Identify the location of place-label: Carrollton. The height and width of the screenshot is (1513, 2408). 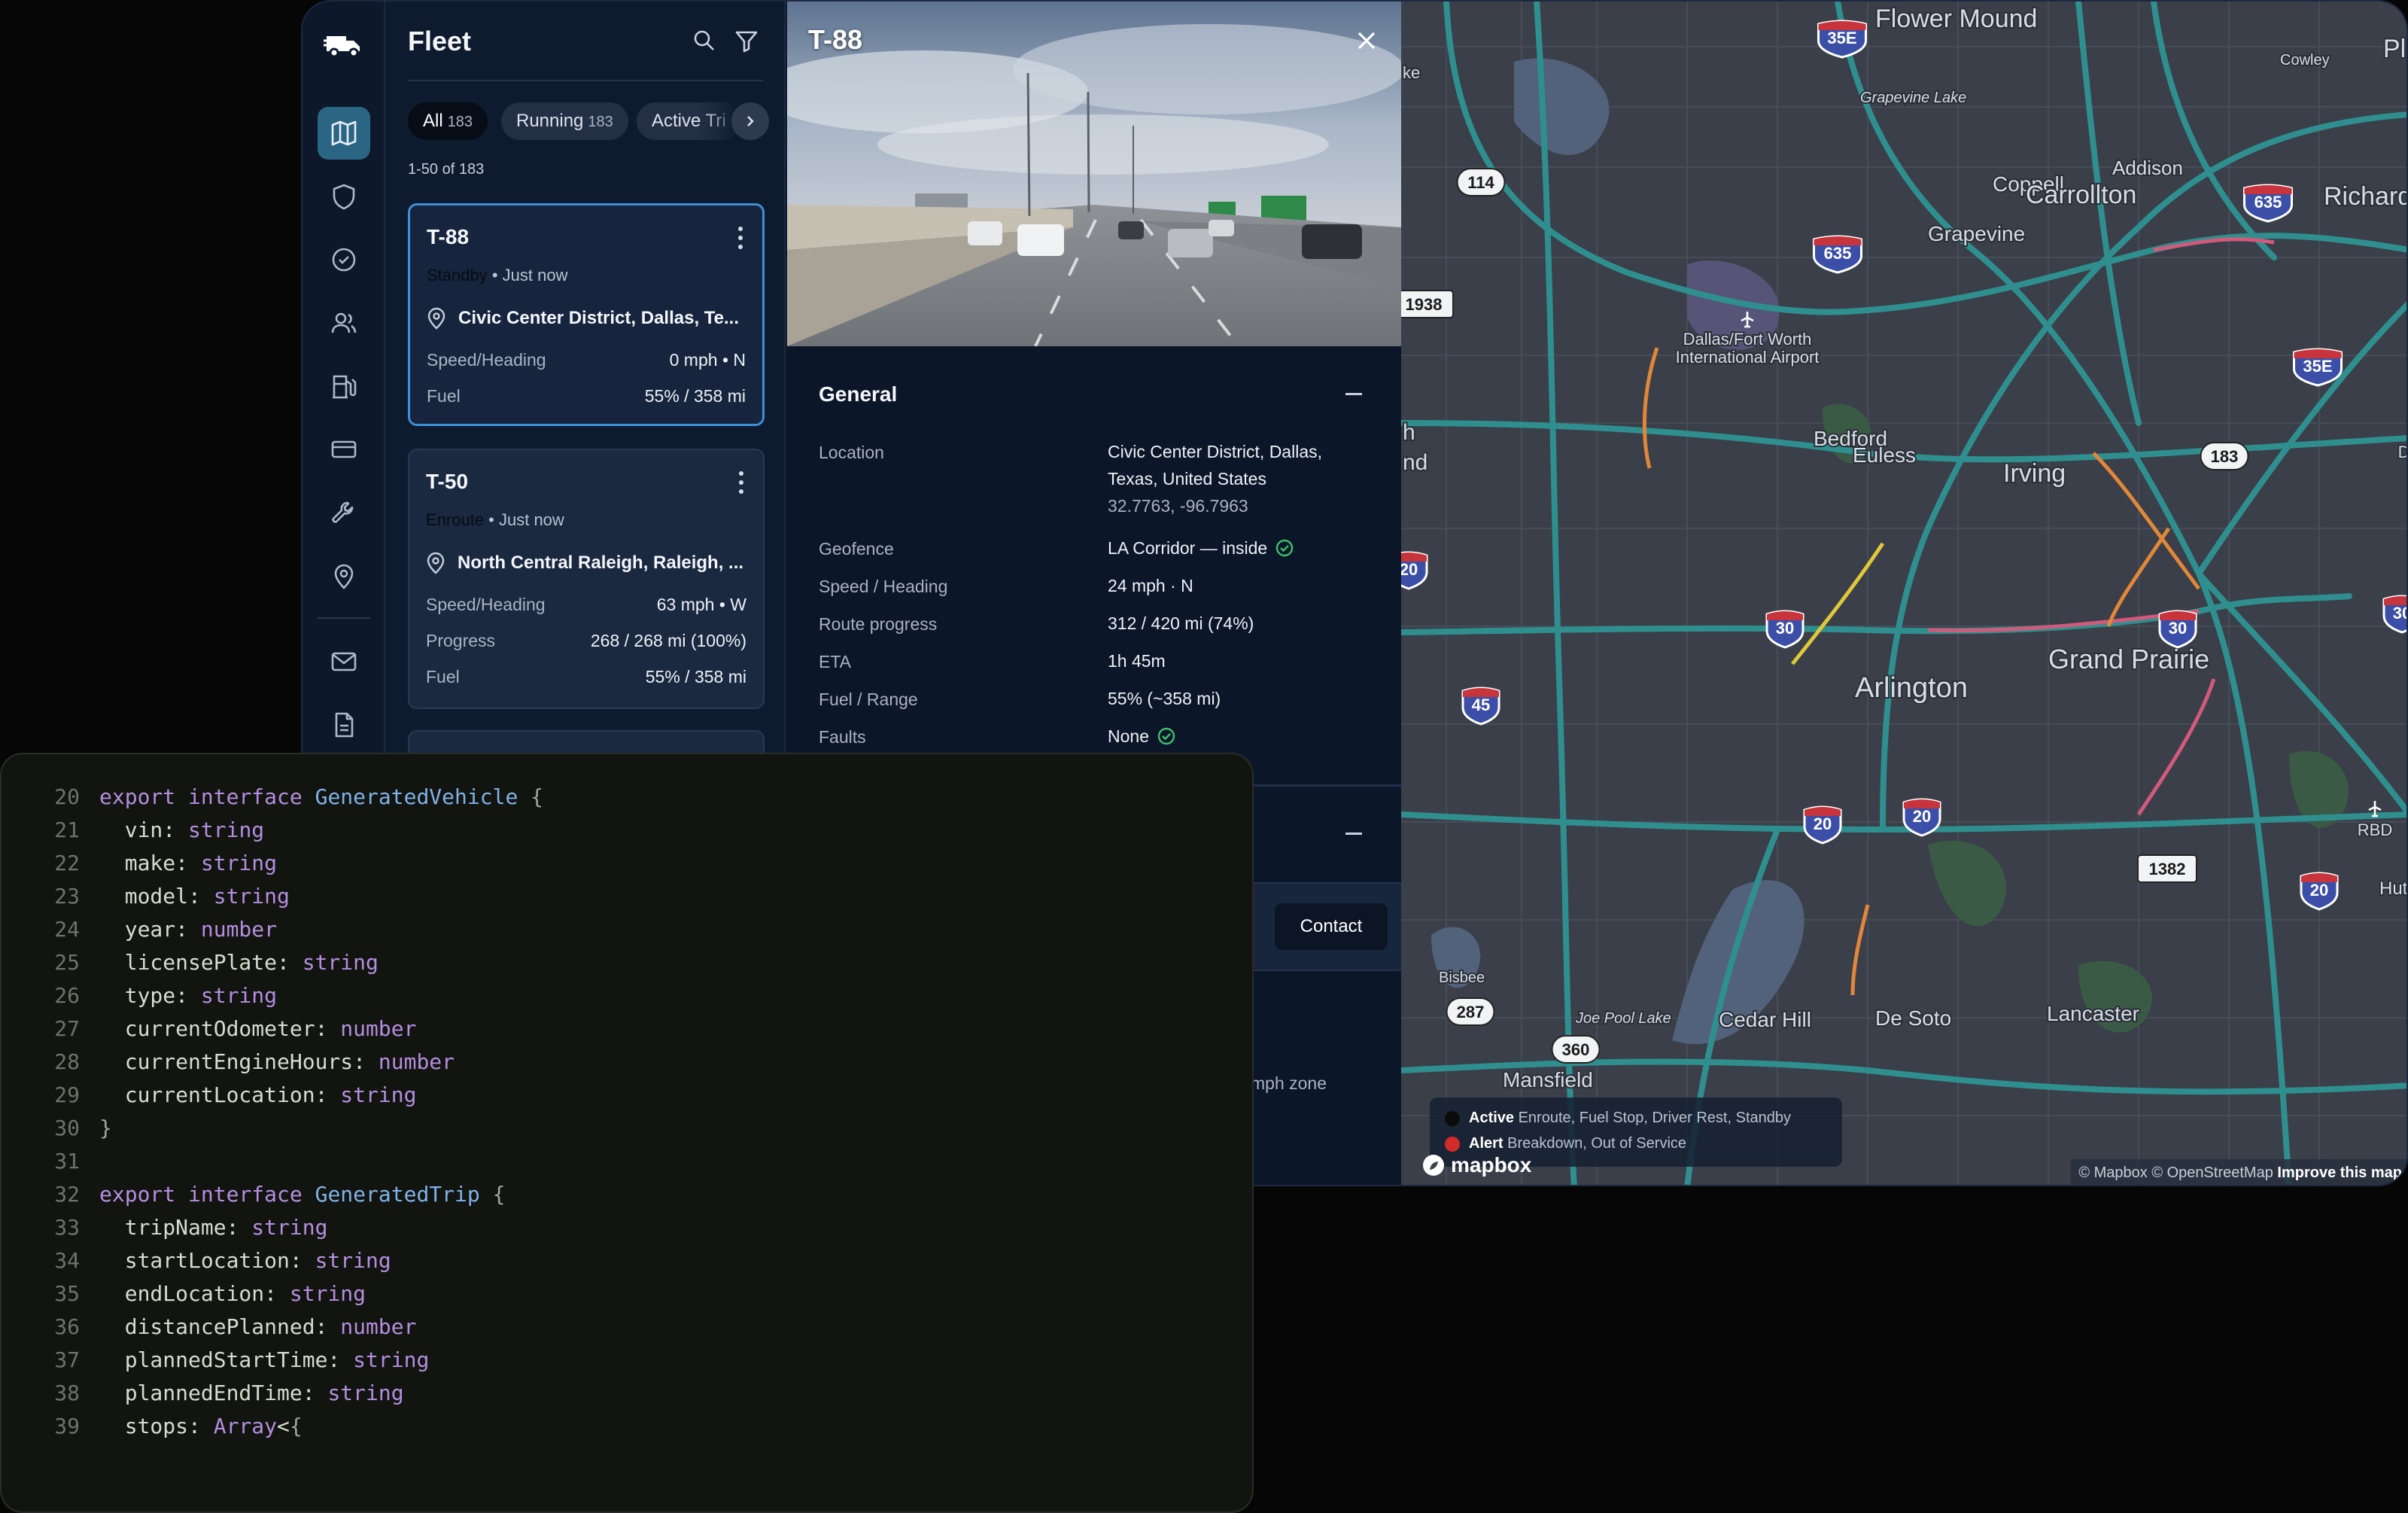
(2081, 195).